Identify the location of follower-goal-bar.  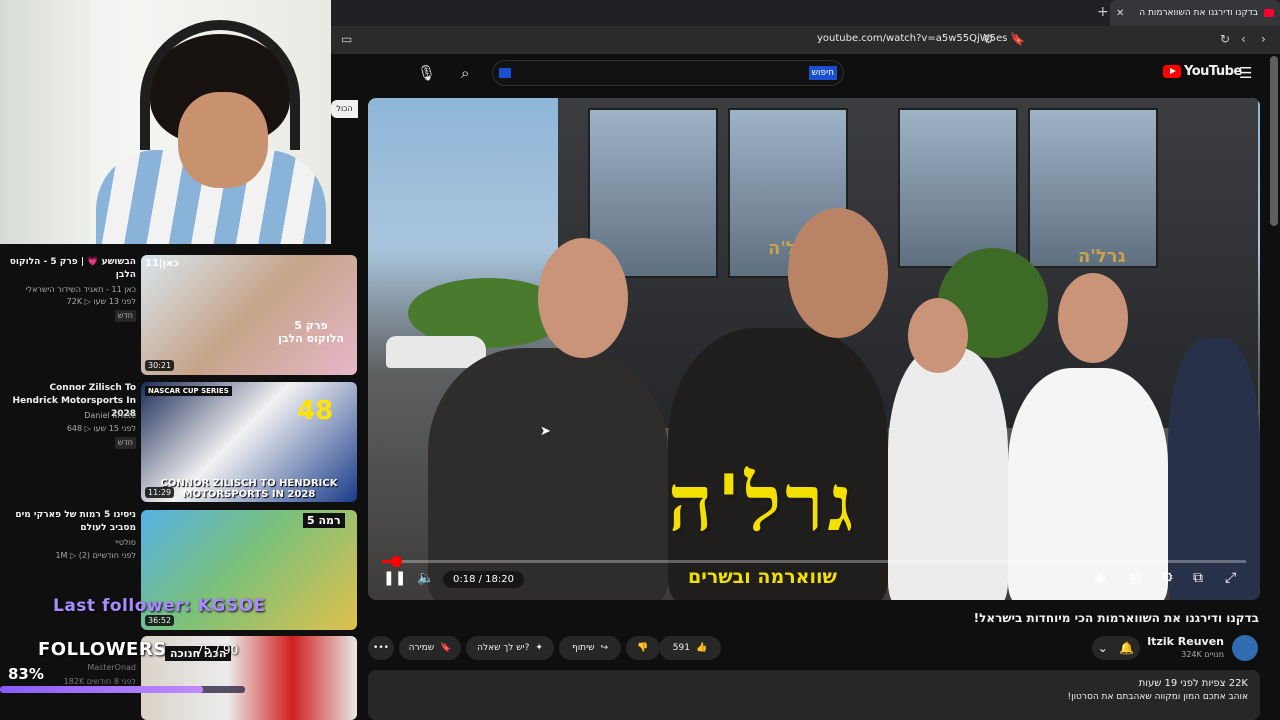
(122, 689).